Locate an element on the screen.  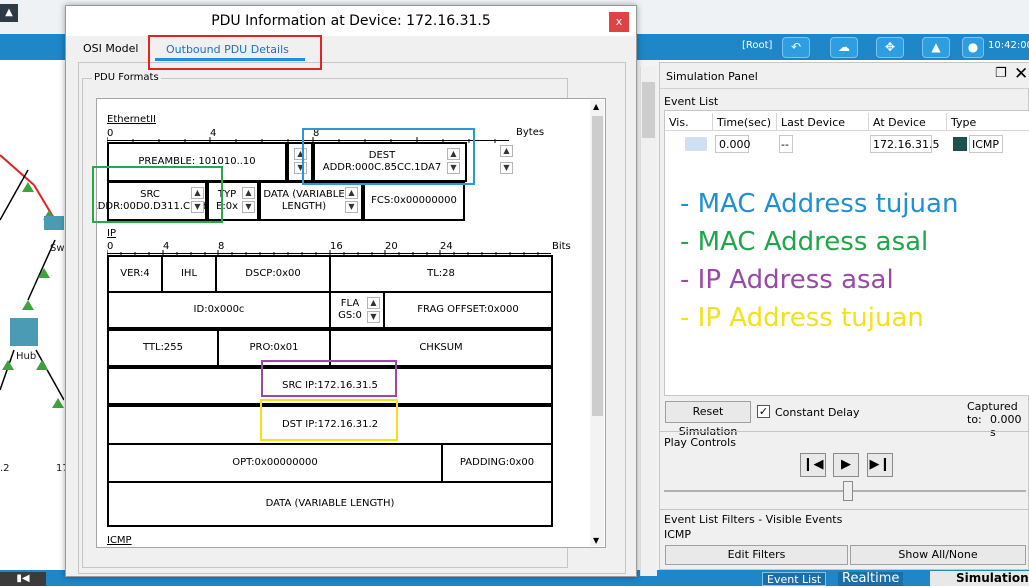
legend-ip-src: - IP Address asal is located at coordinates (787, 280).